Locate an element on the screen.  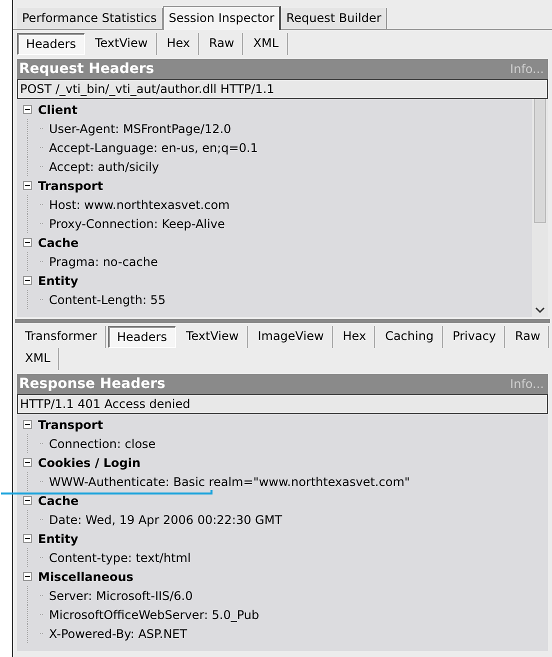
scrollbar is located at coordinates (540, 208).